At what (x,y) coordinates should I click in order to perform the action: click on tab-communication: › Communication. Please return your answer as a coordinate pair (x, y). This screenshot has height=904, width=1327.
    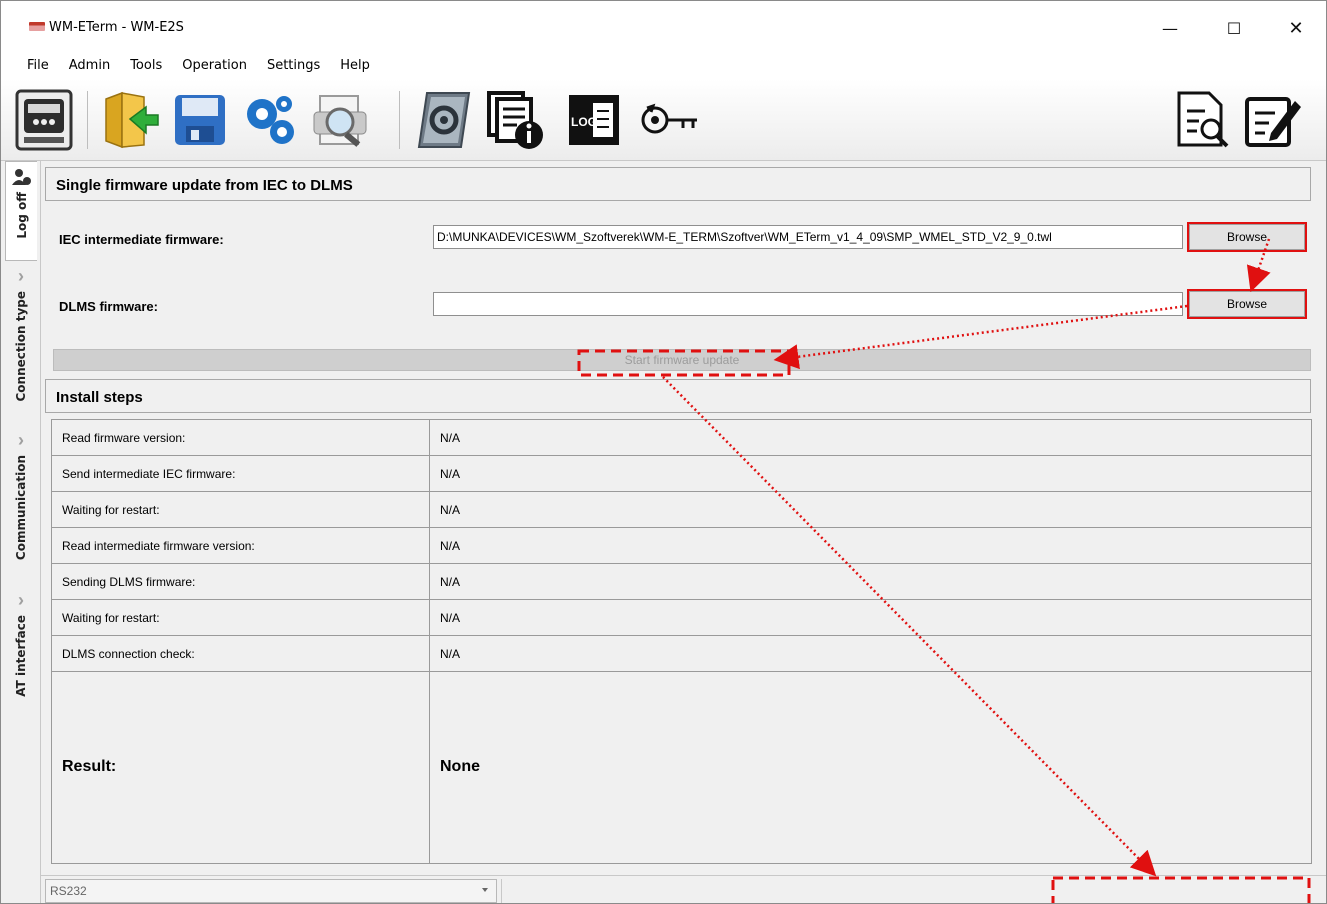
    Looking at the image, I should click on (21, 511).